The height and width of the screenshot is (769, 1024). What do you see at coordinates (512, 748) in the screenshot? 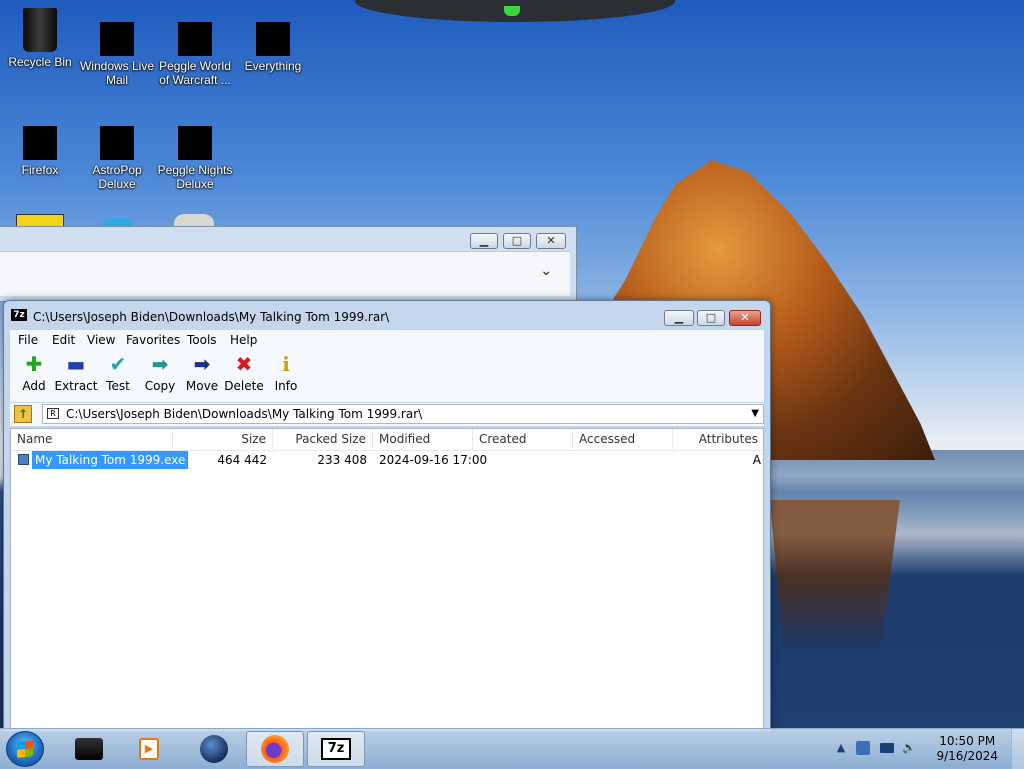
I see `taskbar: ▶ 7z ▲ 🔊 10:50 PM 9/16/2024` at bounding box center [512, 748].